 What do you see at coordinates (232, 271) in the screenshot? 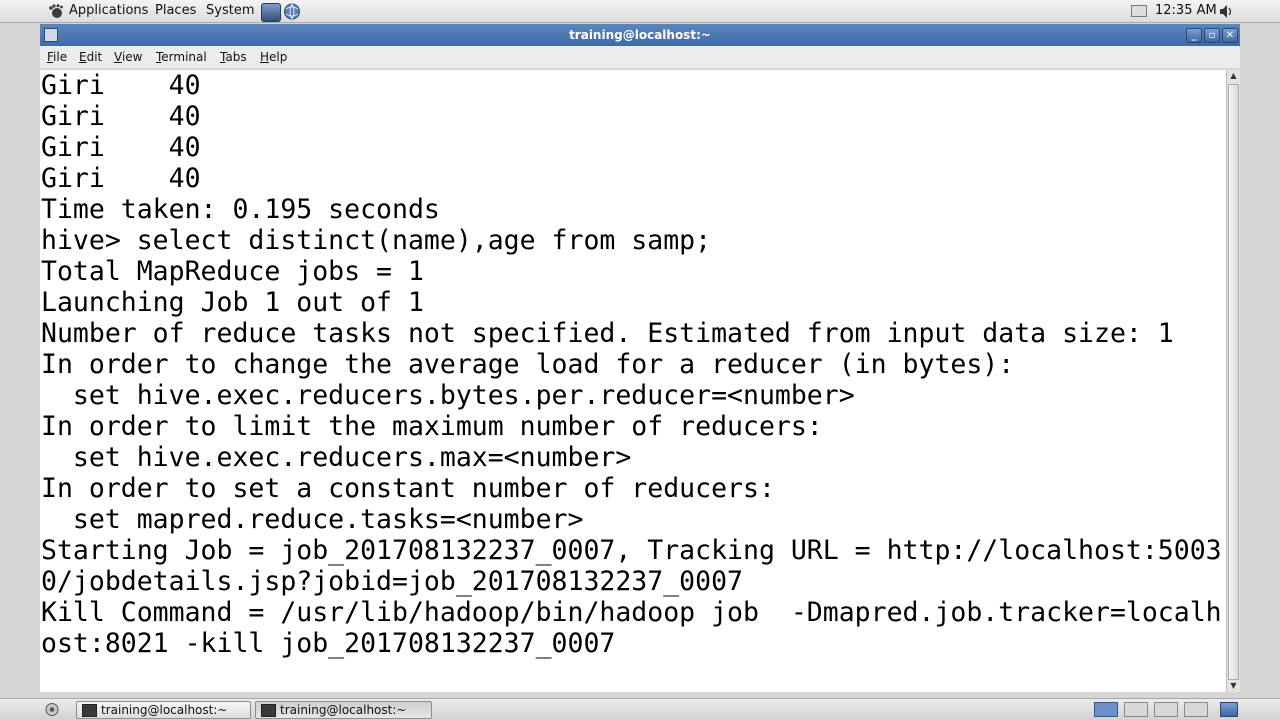
I see `terminal-line: Total MapReduce jobs = 1` at bounding box center [232, 271].